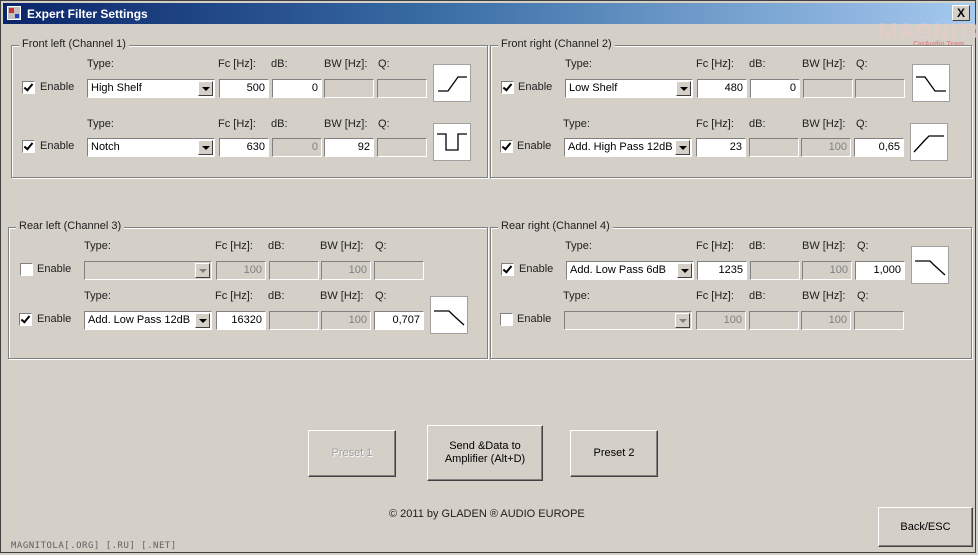 The height and width of the screenshot is (555, 978). I want to click on db-input-fl-2: 0, so click(297, 147).